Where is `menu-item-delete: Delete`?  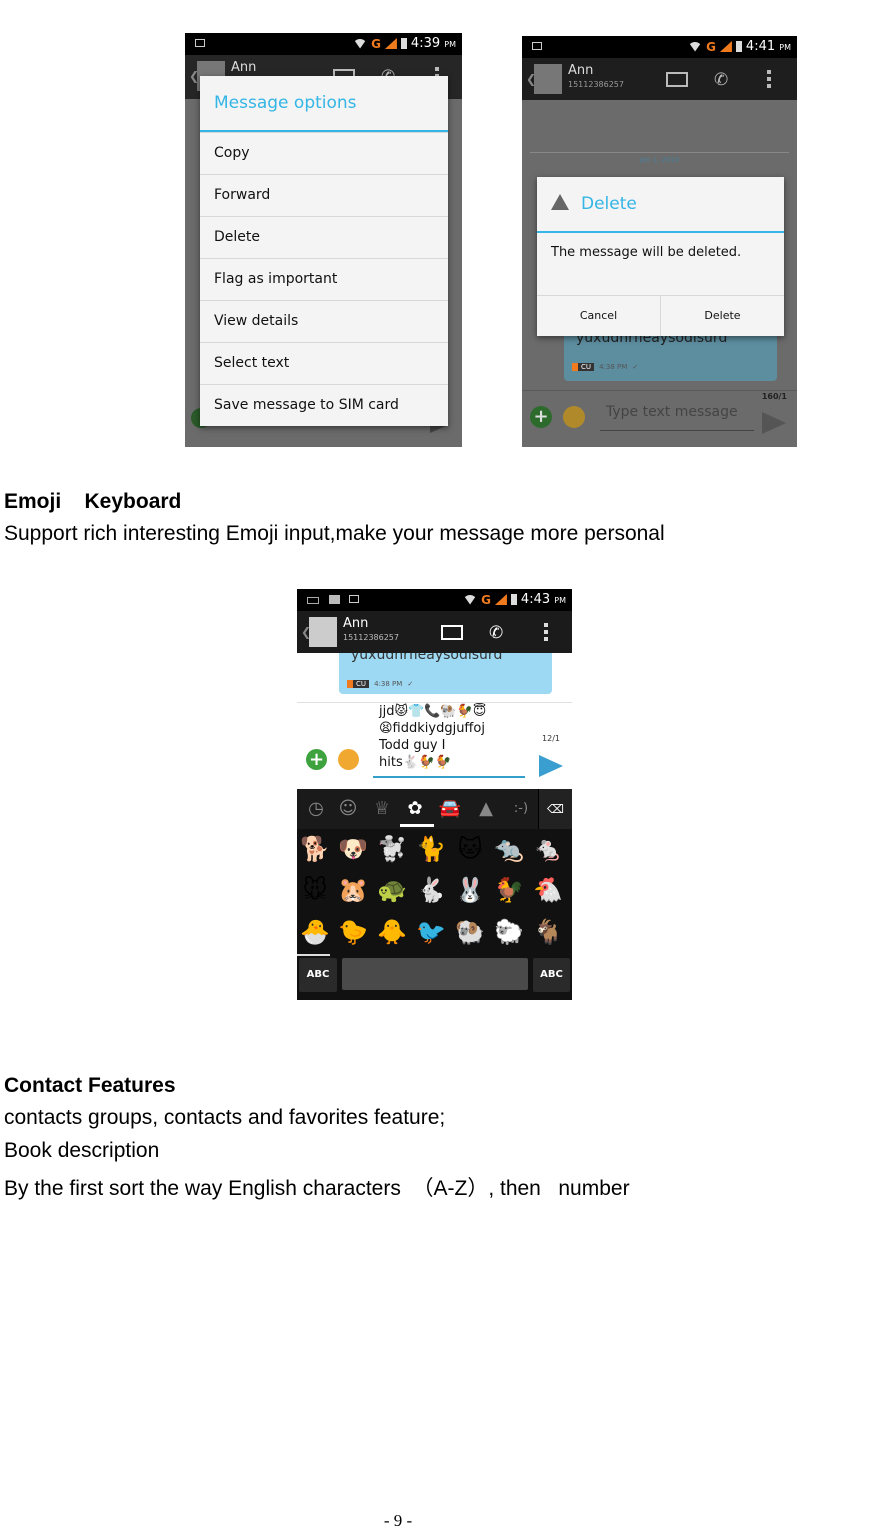
menu-item-delete: Delete is located at coordinates (324, 237).